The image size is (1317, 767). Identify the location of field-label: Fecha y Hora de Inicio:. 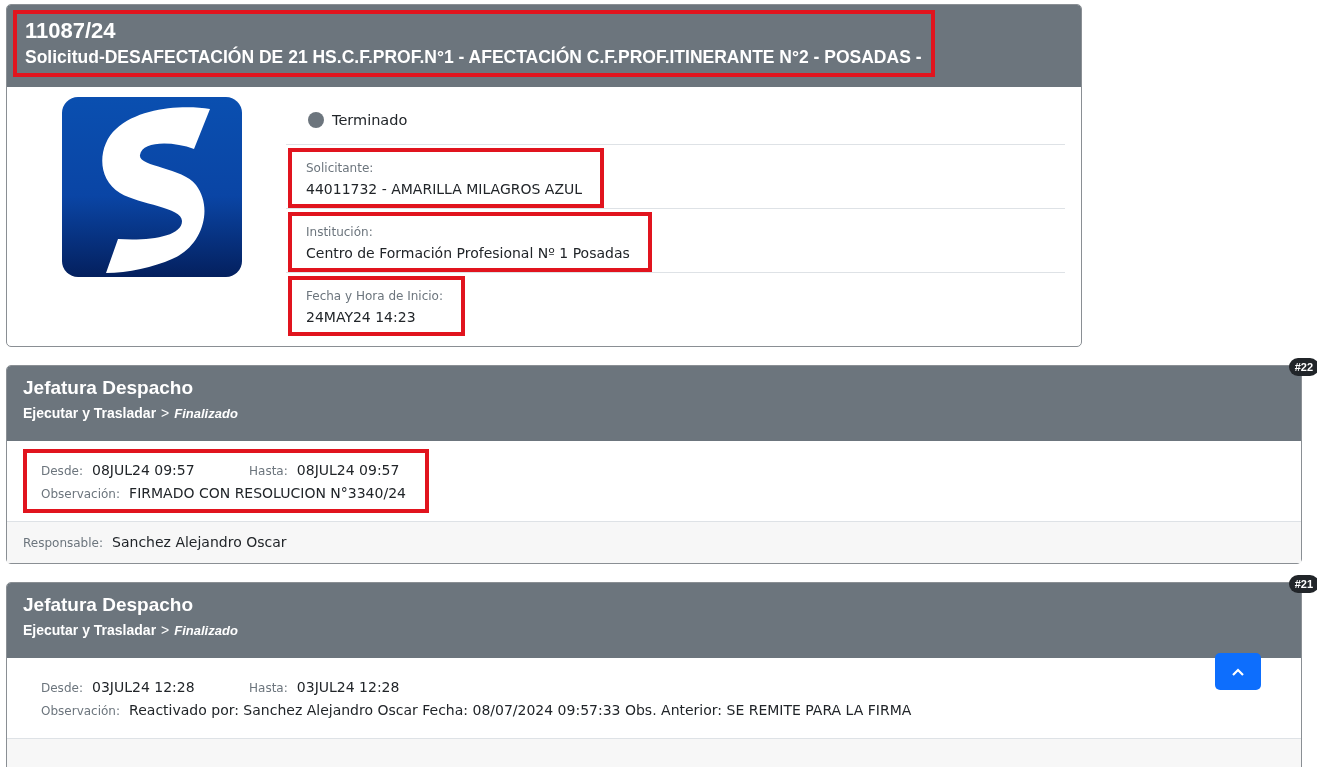
(374, 296).